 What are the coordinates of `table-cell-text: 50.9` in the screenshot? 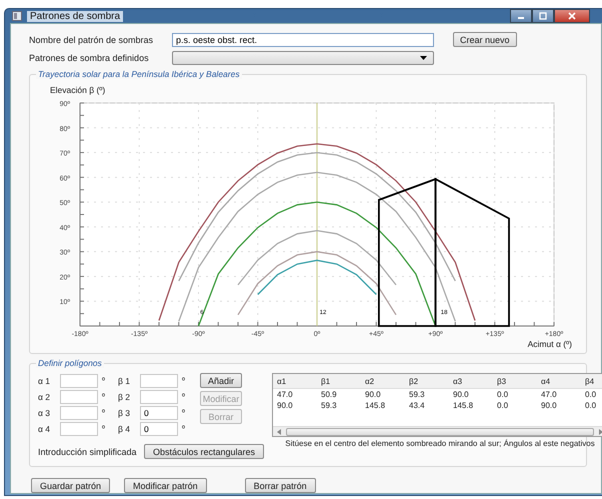 It's located at (329, 394).